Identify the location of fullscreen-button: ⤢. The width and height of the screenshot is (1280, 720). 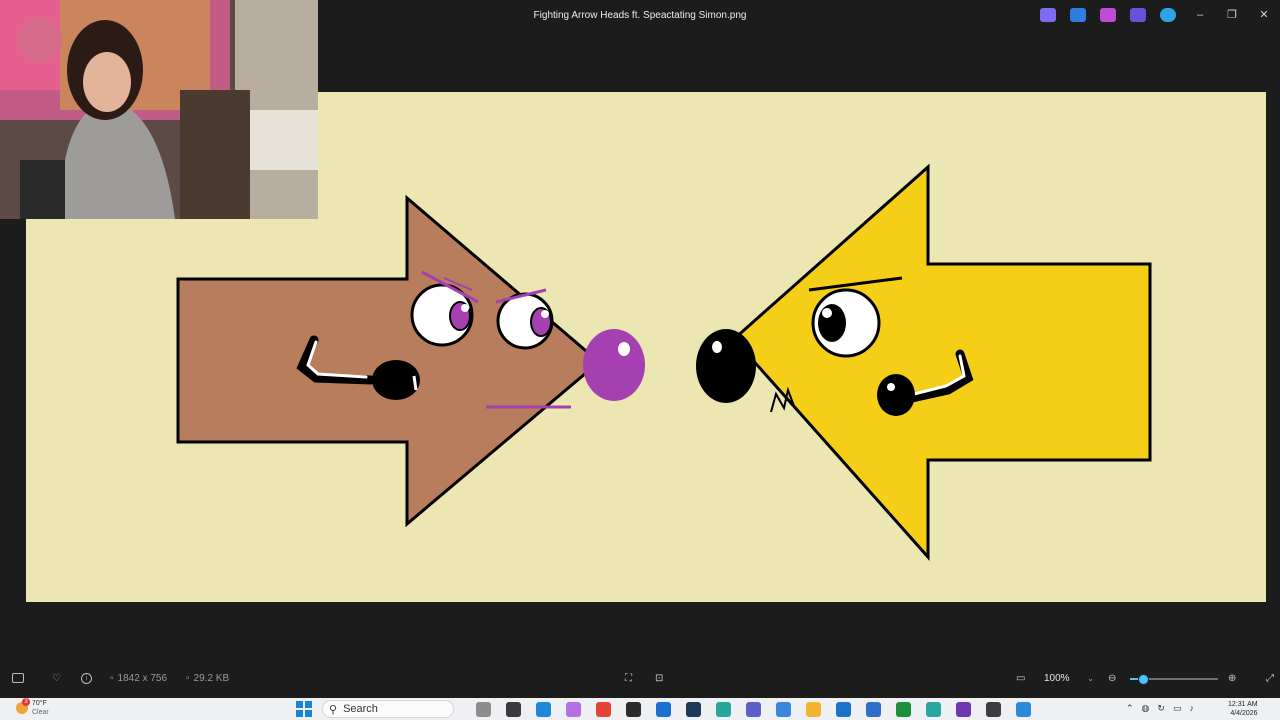
(1270, 678).